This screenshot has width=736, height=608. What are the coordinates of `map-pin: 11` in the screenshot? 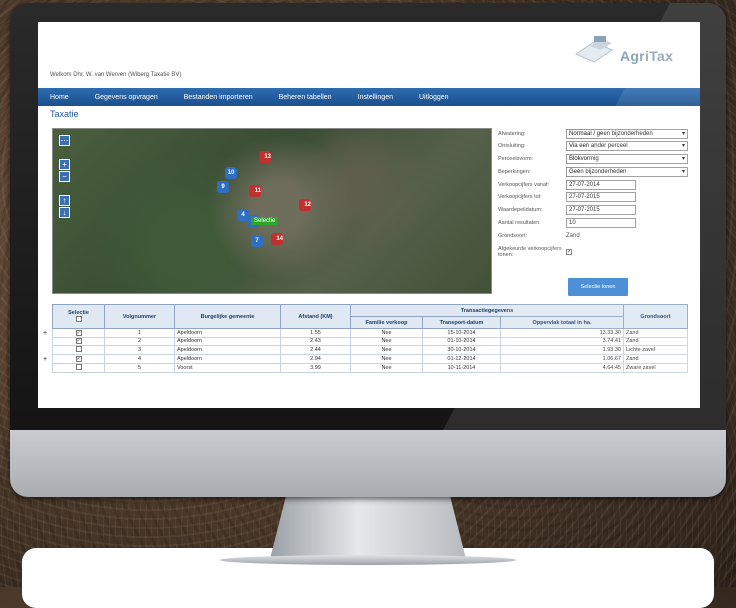 It's located at (255, 191).